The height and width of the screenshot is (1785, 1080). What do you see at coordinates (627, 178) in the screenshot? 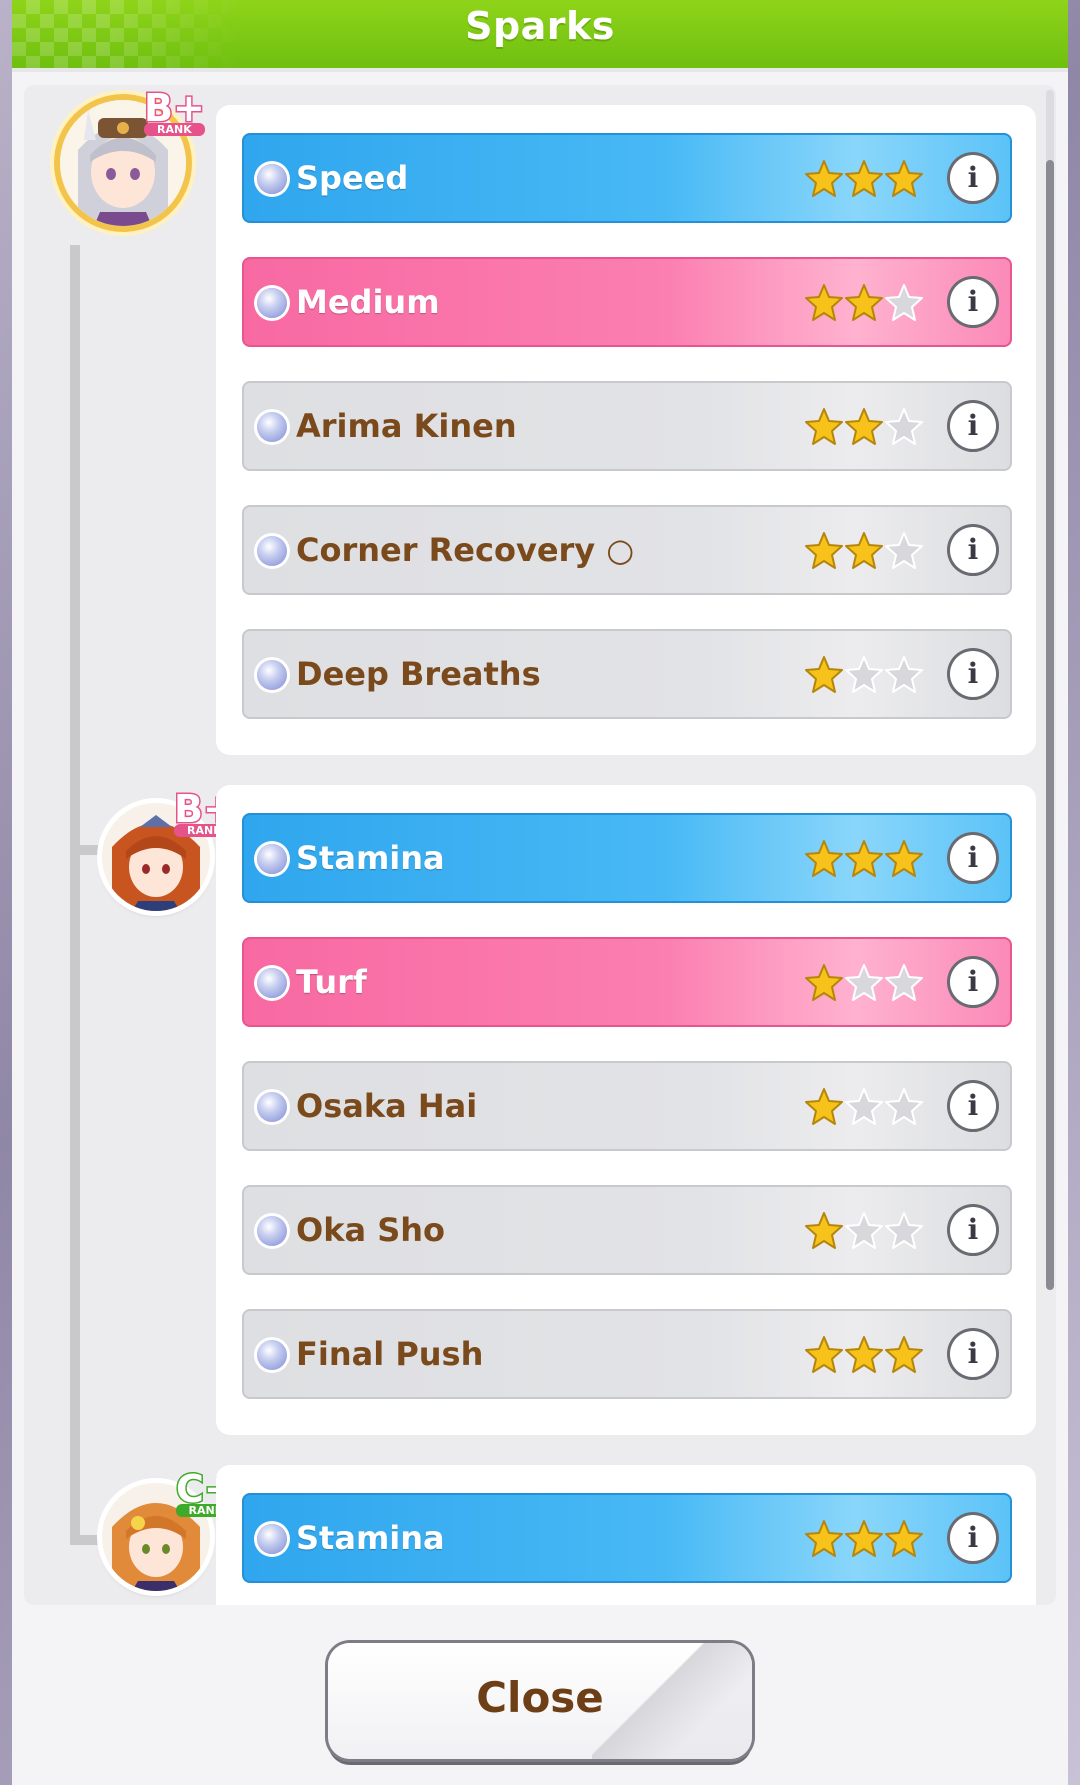
I see `spark-row: Speed i` at bounding box center [627, 178].